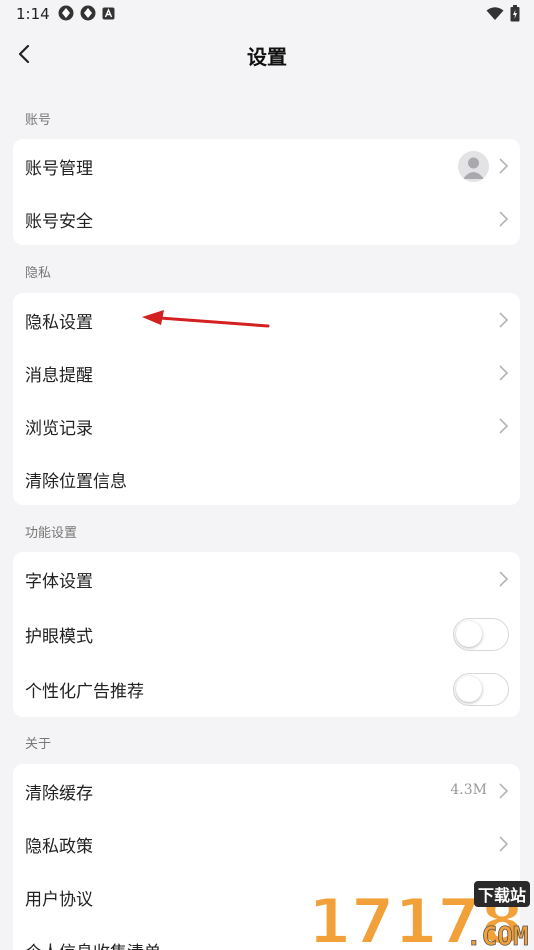 The height and width of the screenshot is (950, 534). What do you see at coordinates (33, 14) in the screenshot?
I see `status-time: 1:14` at bounding box center [33, 14].